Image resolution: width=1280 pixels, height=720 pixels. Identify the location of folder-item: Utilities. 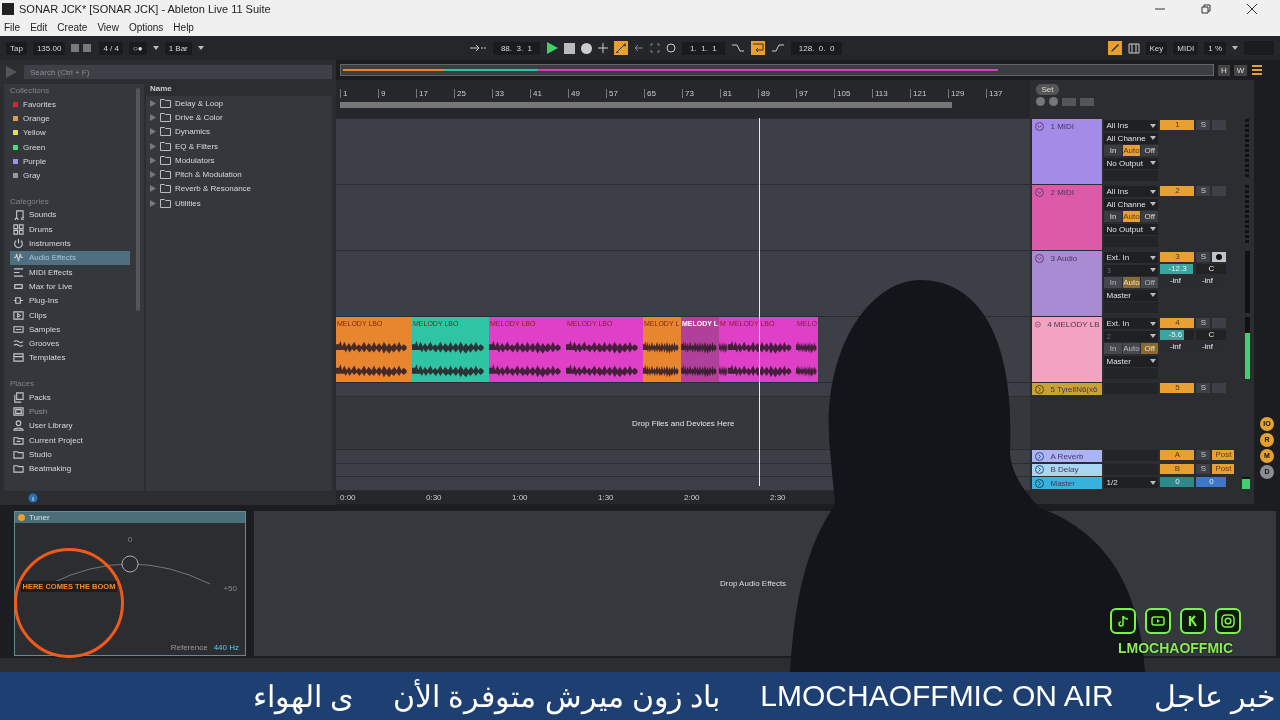
(188, 203).